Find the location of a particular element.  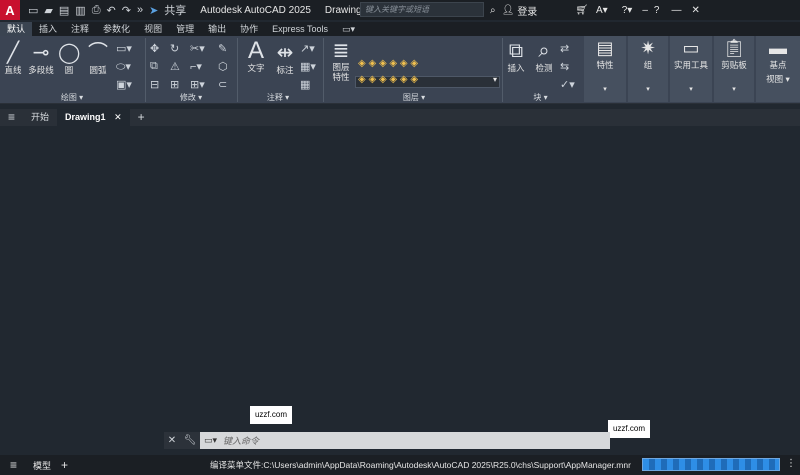

save-icon: ▤ is located at coordinates (64, 10).